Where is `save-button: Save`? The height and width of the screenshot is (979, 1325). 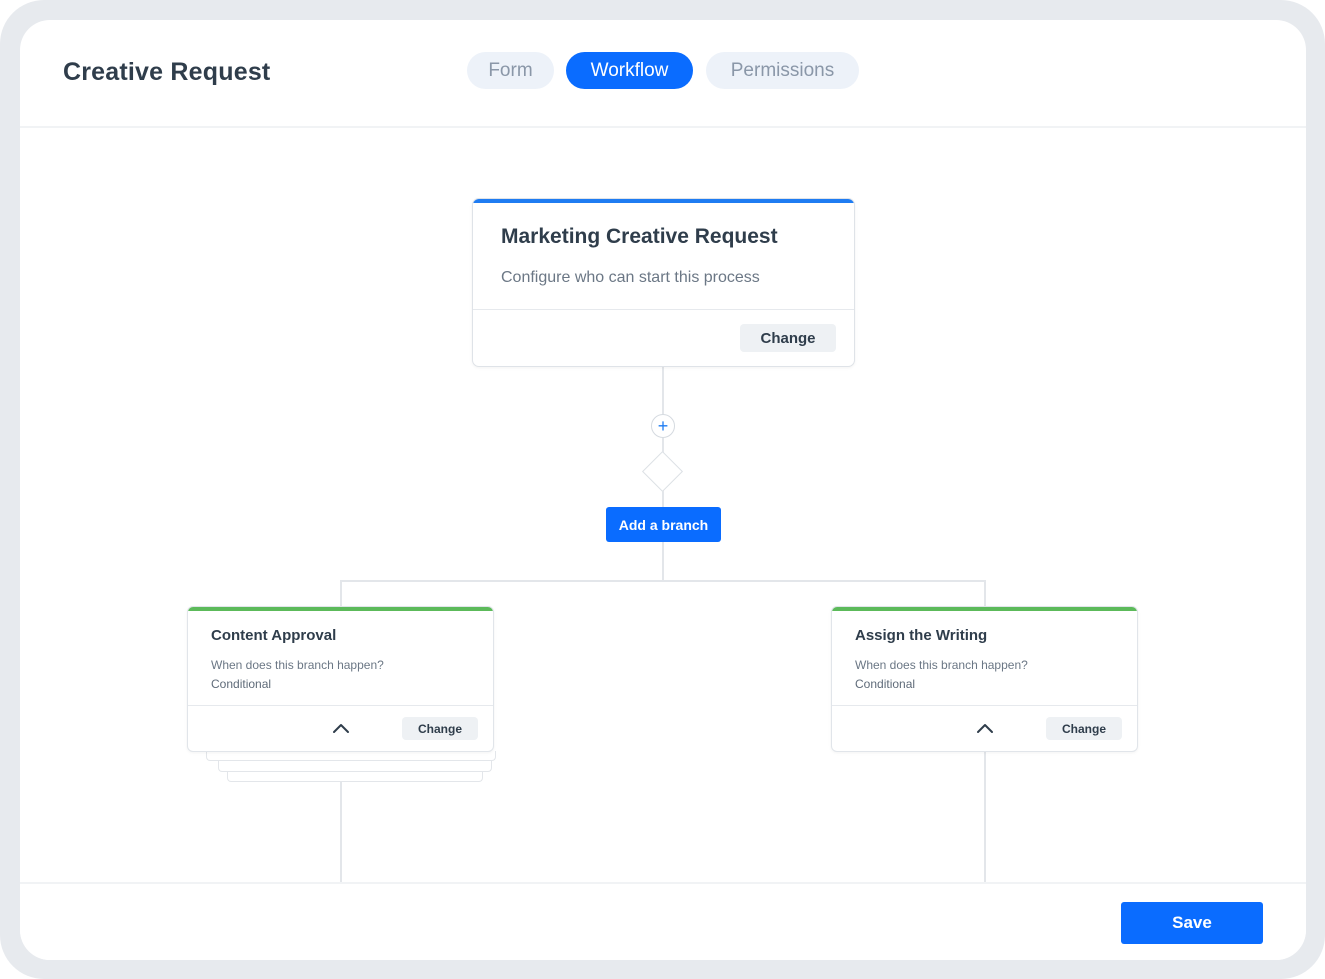 save-button: Save is located at coordinates (1192, 923).